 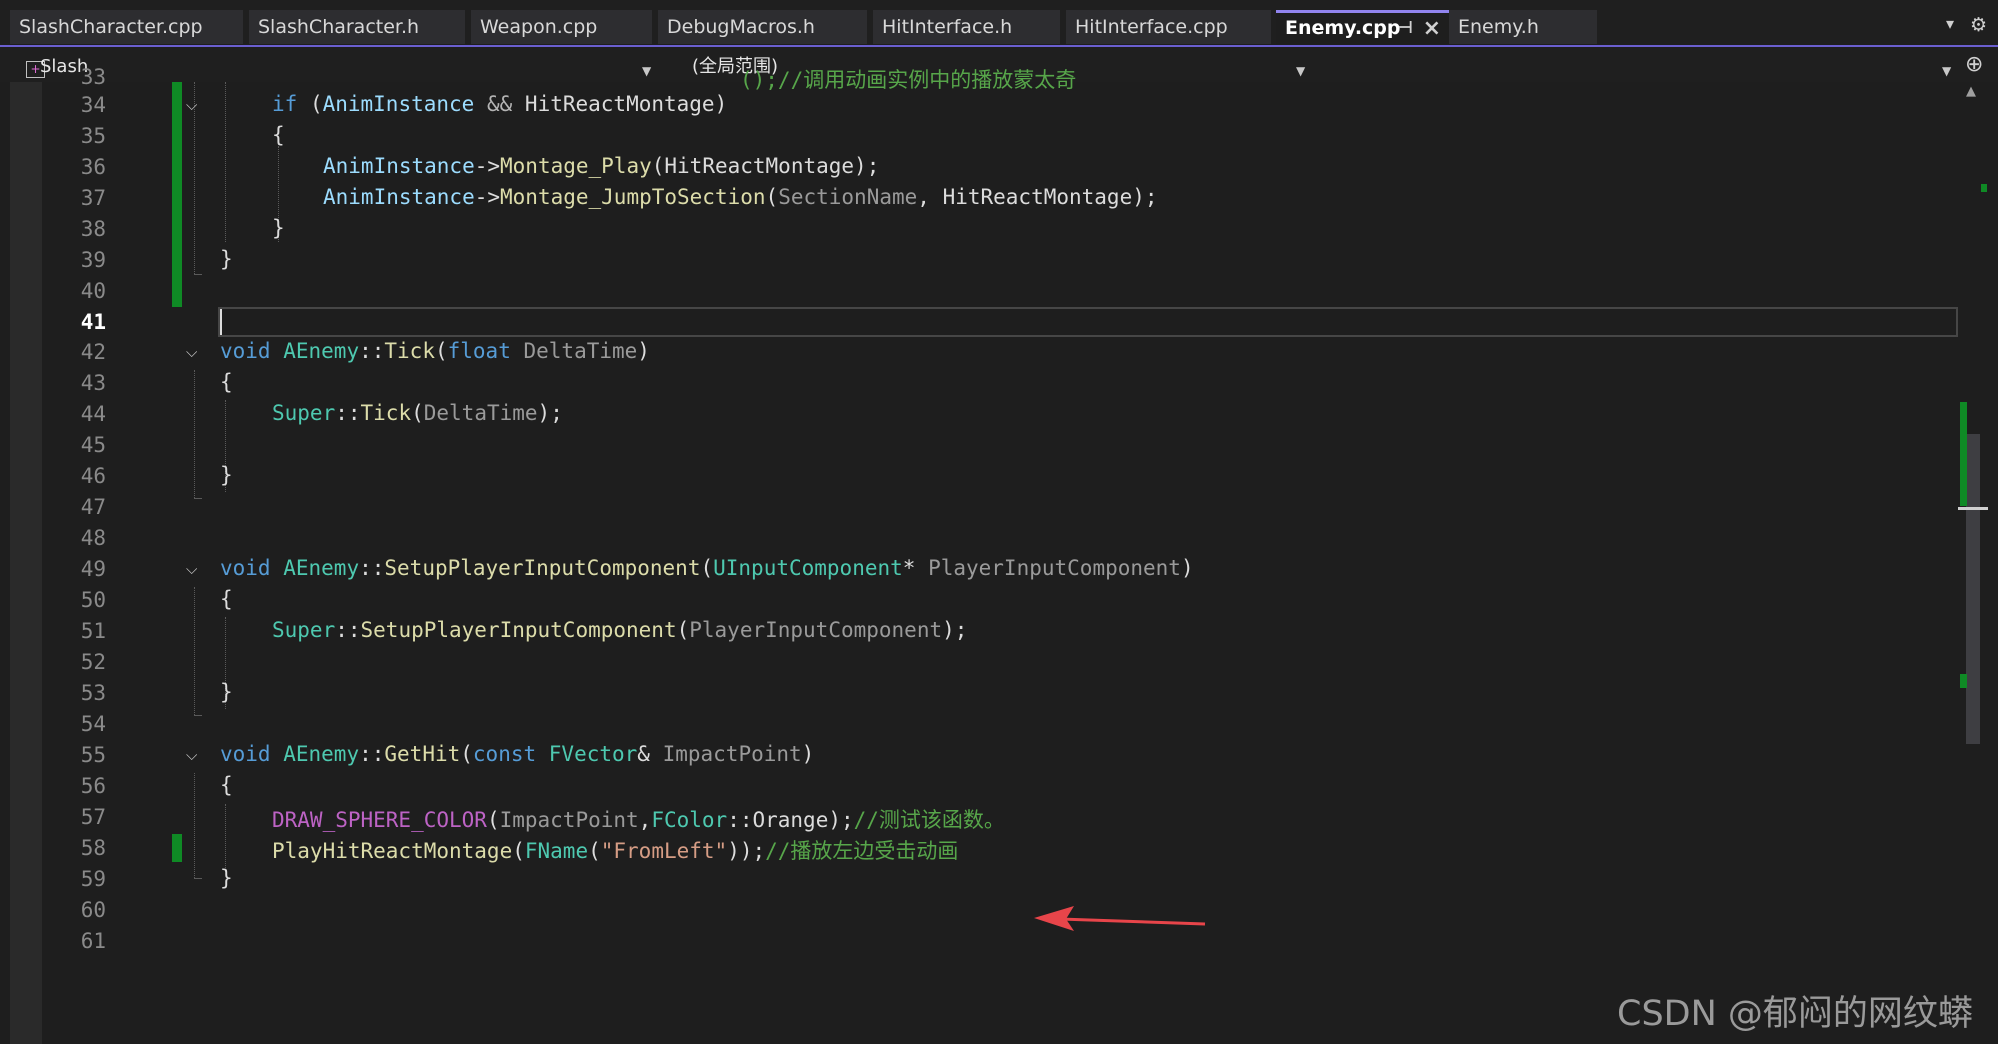 I want to click on scrollbar-thumb, so click(x=1973, y=589).